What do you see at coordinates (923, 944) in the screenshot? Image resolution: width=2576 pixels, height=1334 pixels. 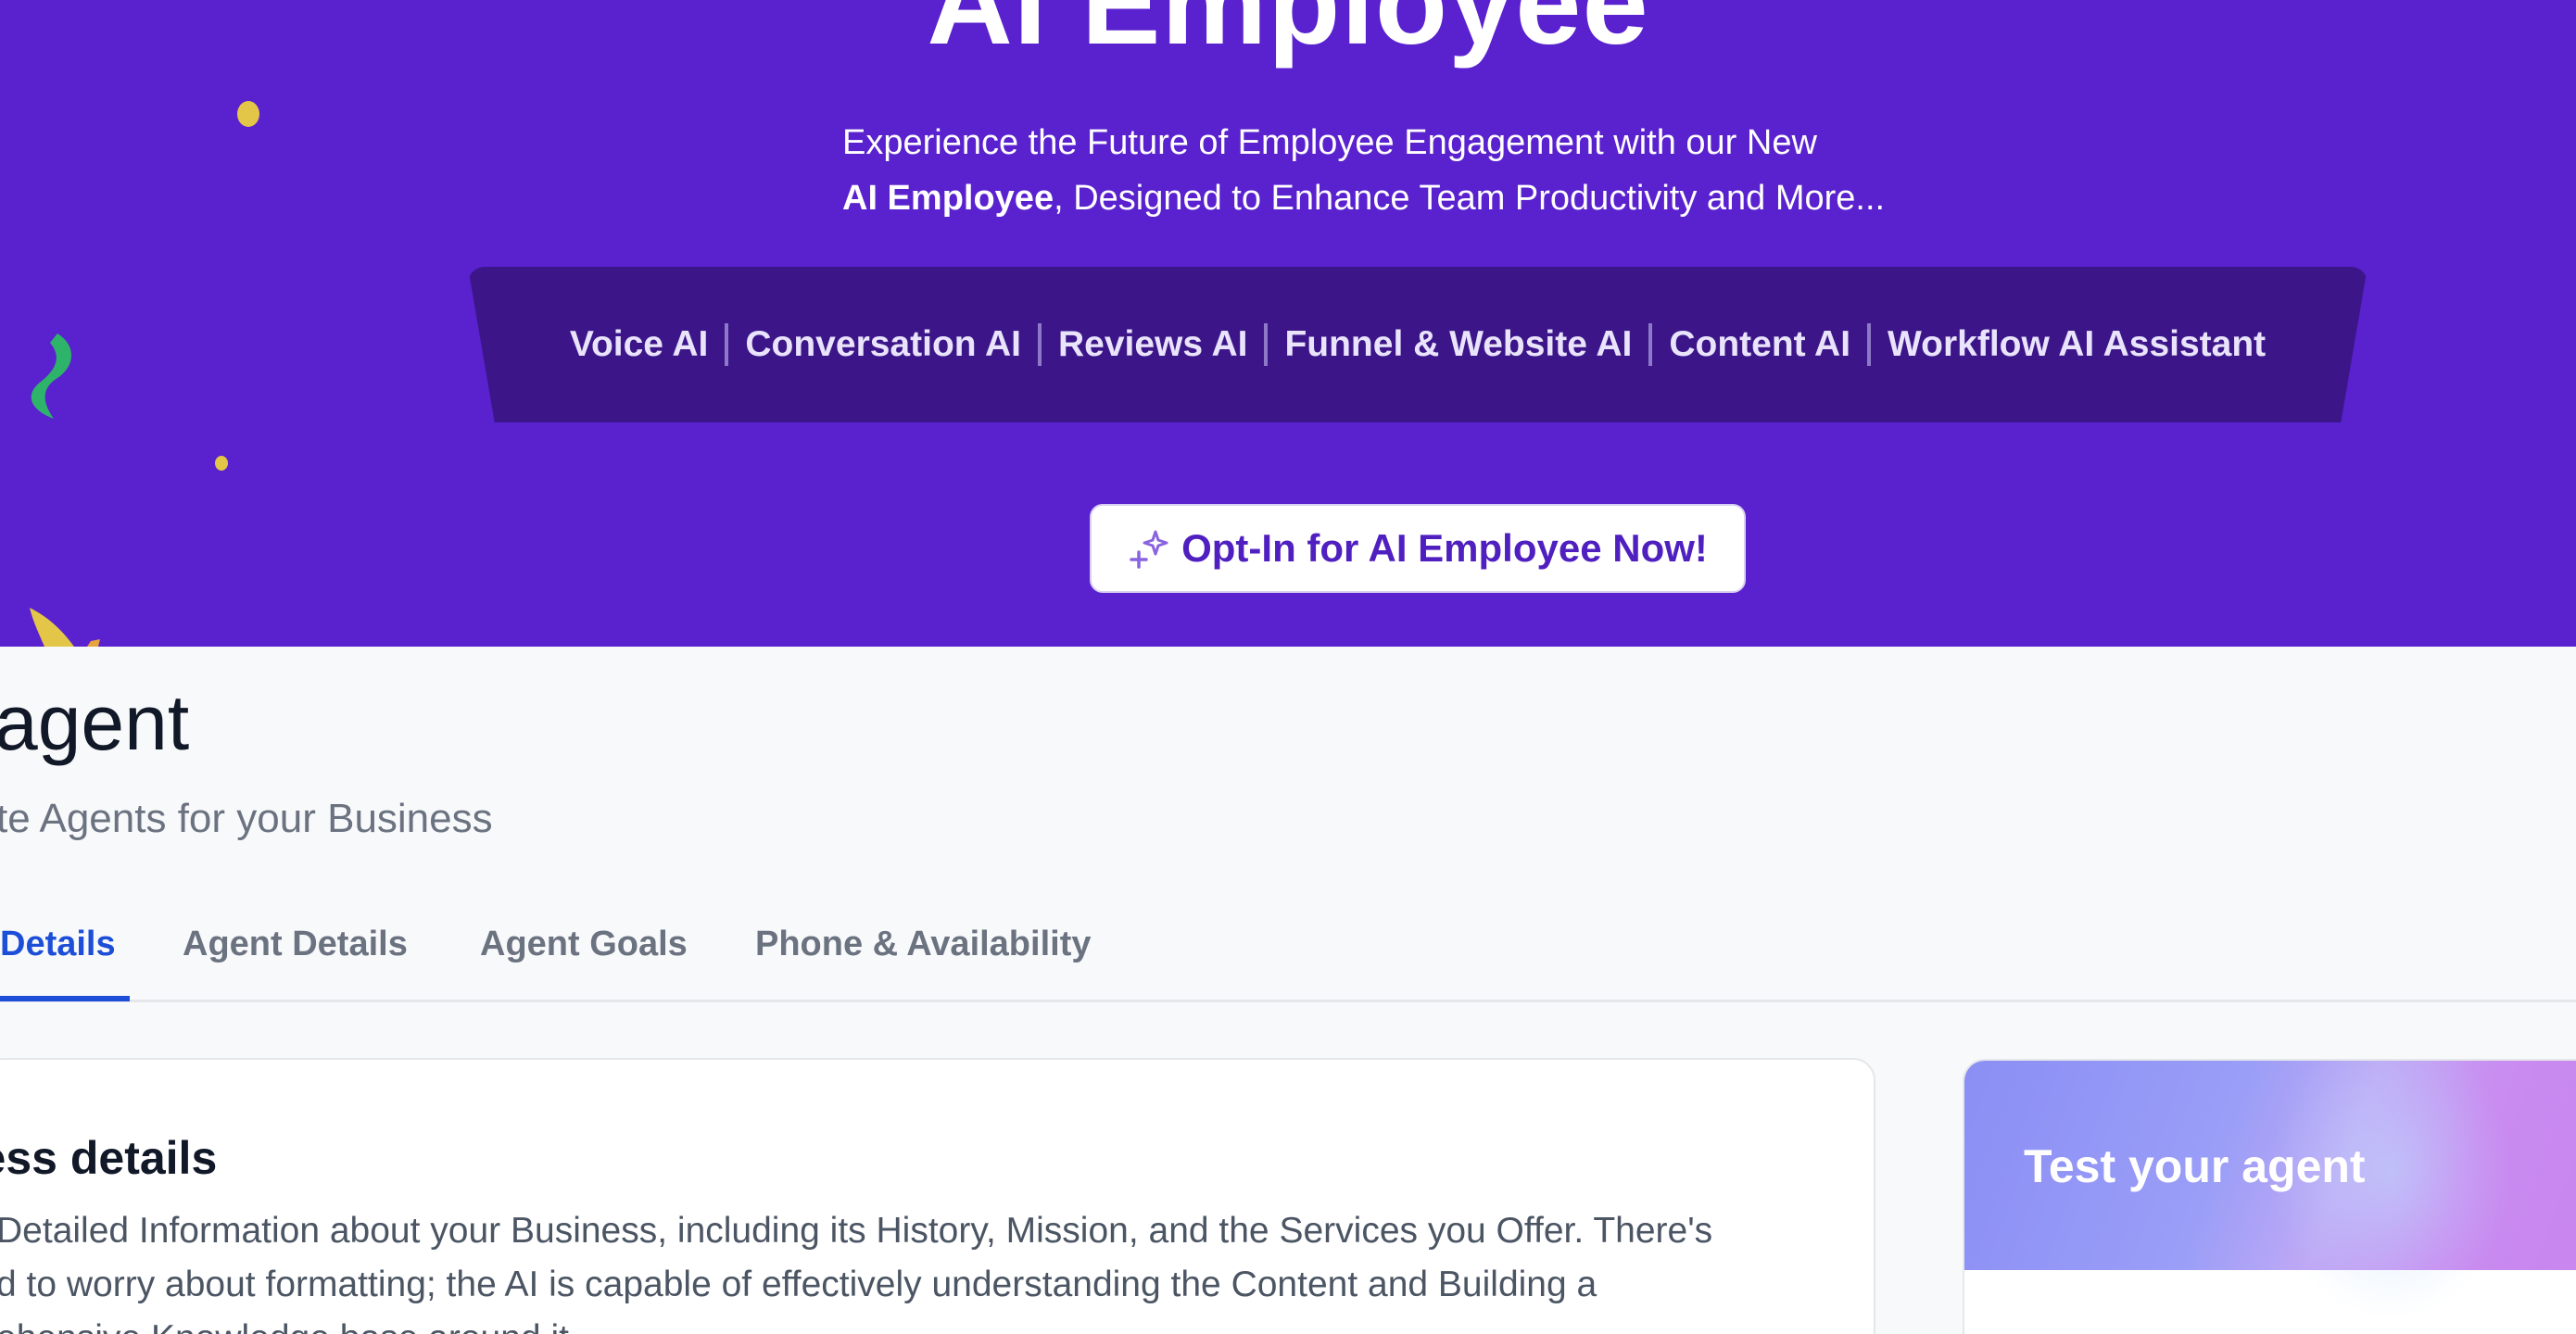 I see `tab-phone-availability: Phone & Availability` at bounding box center [923, 944].